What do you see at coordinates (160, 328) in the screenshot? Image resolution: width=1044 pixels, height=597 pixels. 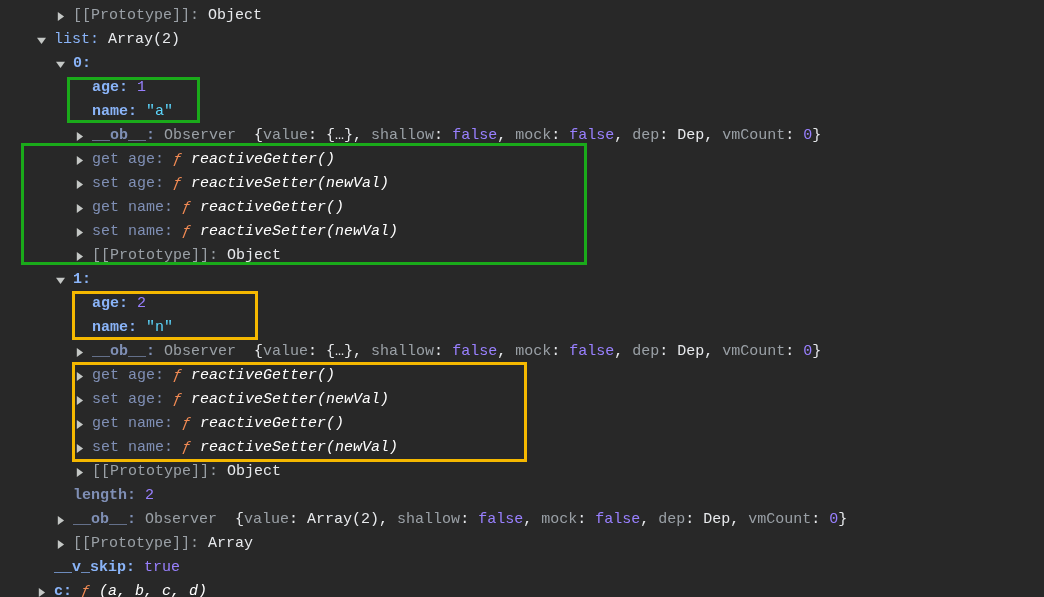 I see `property-value: "n"` at bounding box center [160, 328].